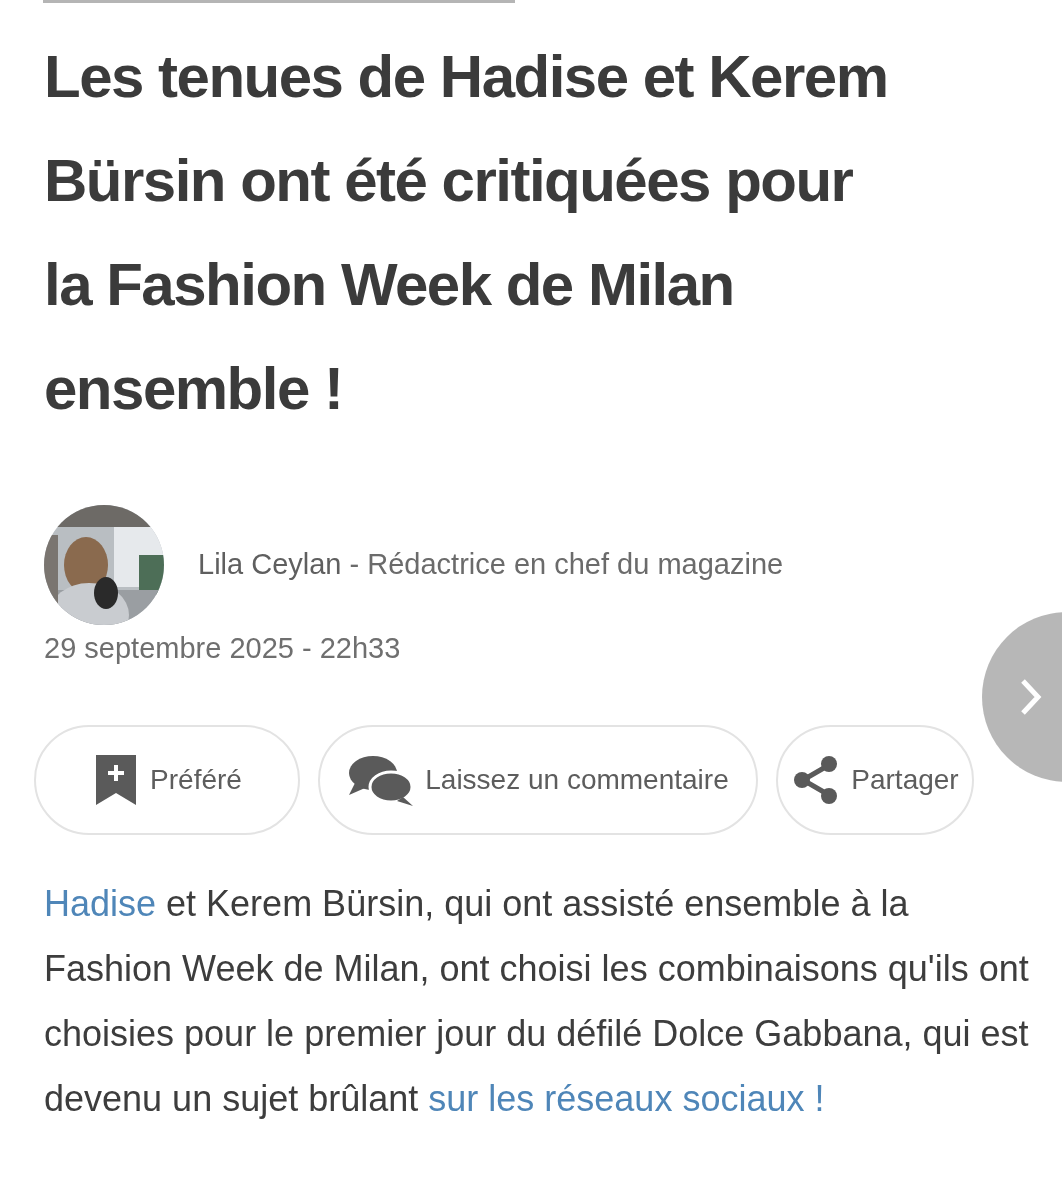 Image resolution: width=1062 pixels, height=1200 pixels. What do you see at coordinates (491, 565) in the screenshot?
I see `author-byline: Lila Ceylan - Rédactrice en chef du magazine` at bounding box center [491, 565].